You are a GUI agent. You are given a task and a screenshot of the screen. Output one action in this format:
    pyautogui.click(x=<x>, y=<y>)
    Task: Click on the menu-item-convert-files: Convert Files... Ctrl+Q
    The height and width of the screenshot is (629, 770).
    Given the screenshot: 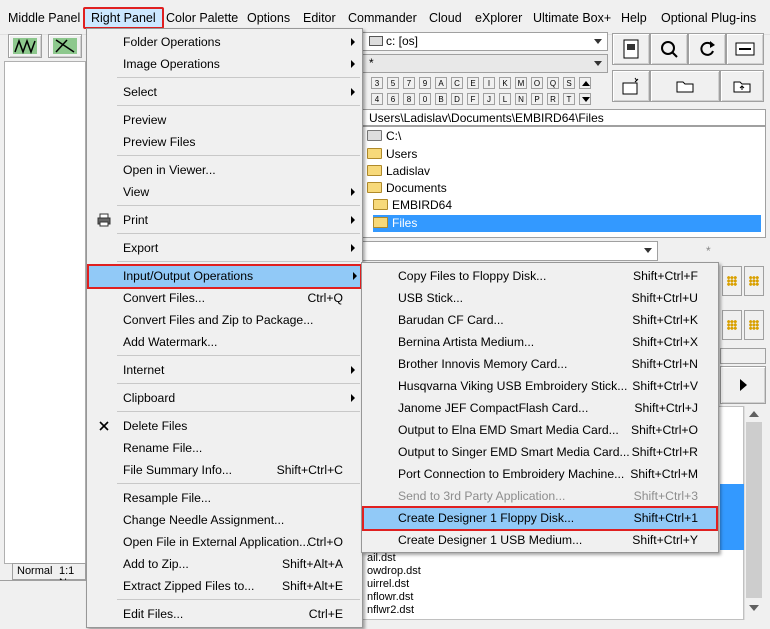 What is the action you would take?
    pyautogui.click(x=224, y=298)
    